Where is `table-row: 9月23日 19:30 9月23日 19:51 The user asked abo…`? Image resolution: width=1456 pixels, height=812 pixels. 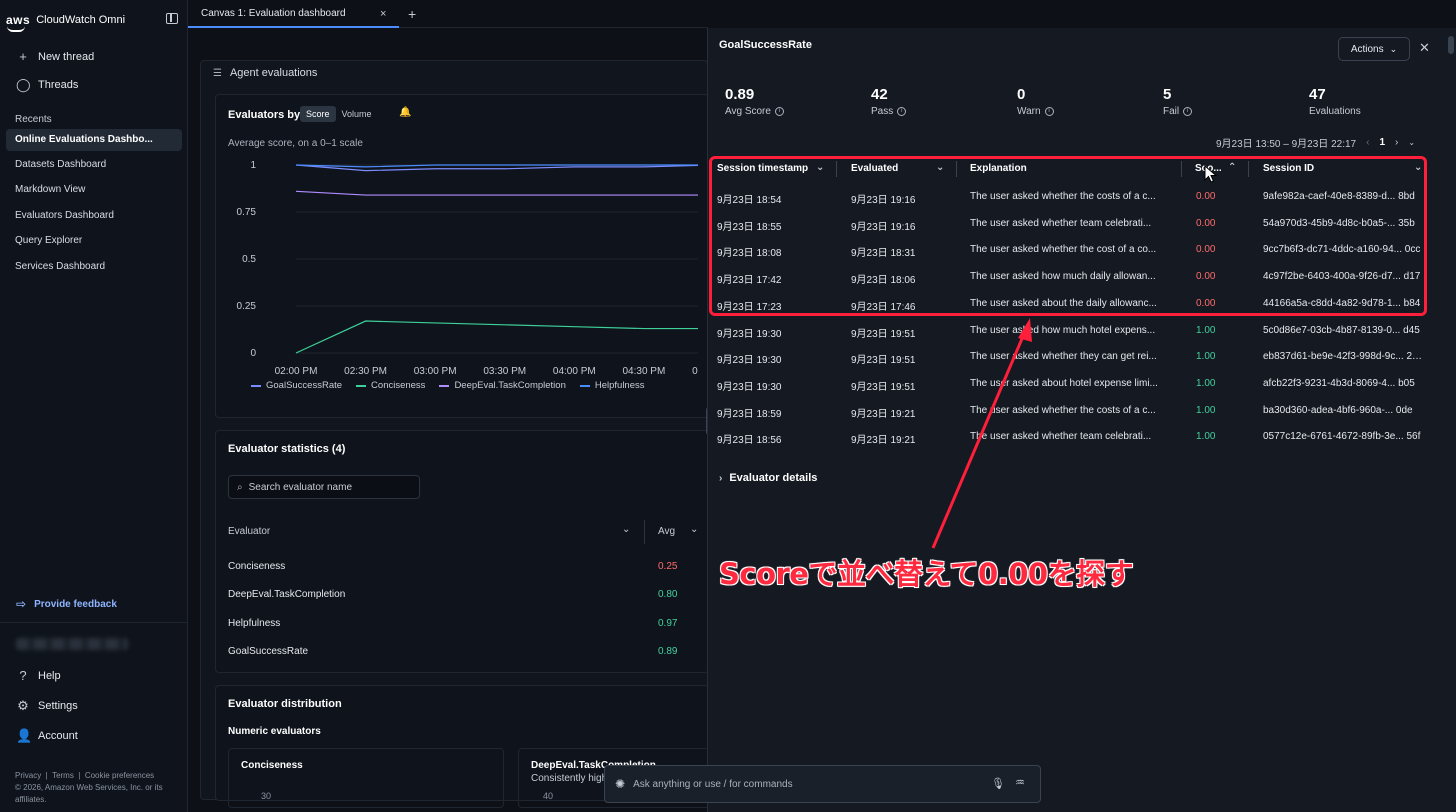 table-row: 9月23日 19:30 9月23日 19:51 The user asked abo… is located at coordinates (1068, 384).